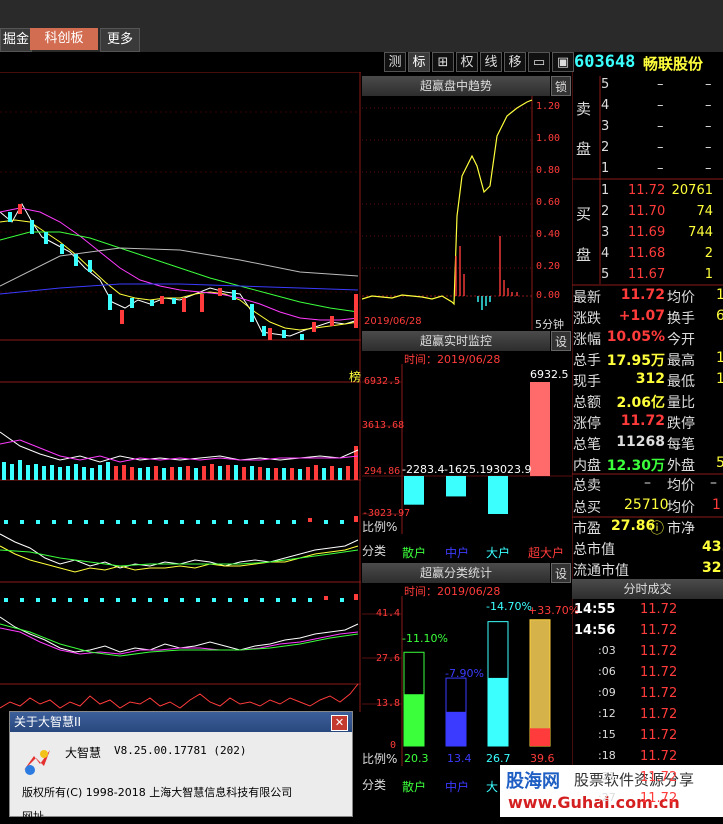  Describe the element at coordinates (443, 62) in the screenshot. I see `tool-grid-button: ⊞` at that location.